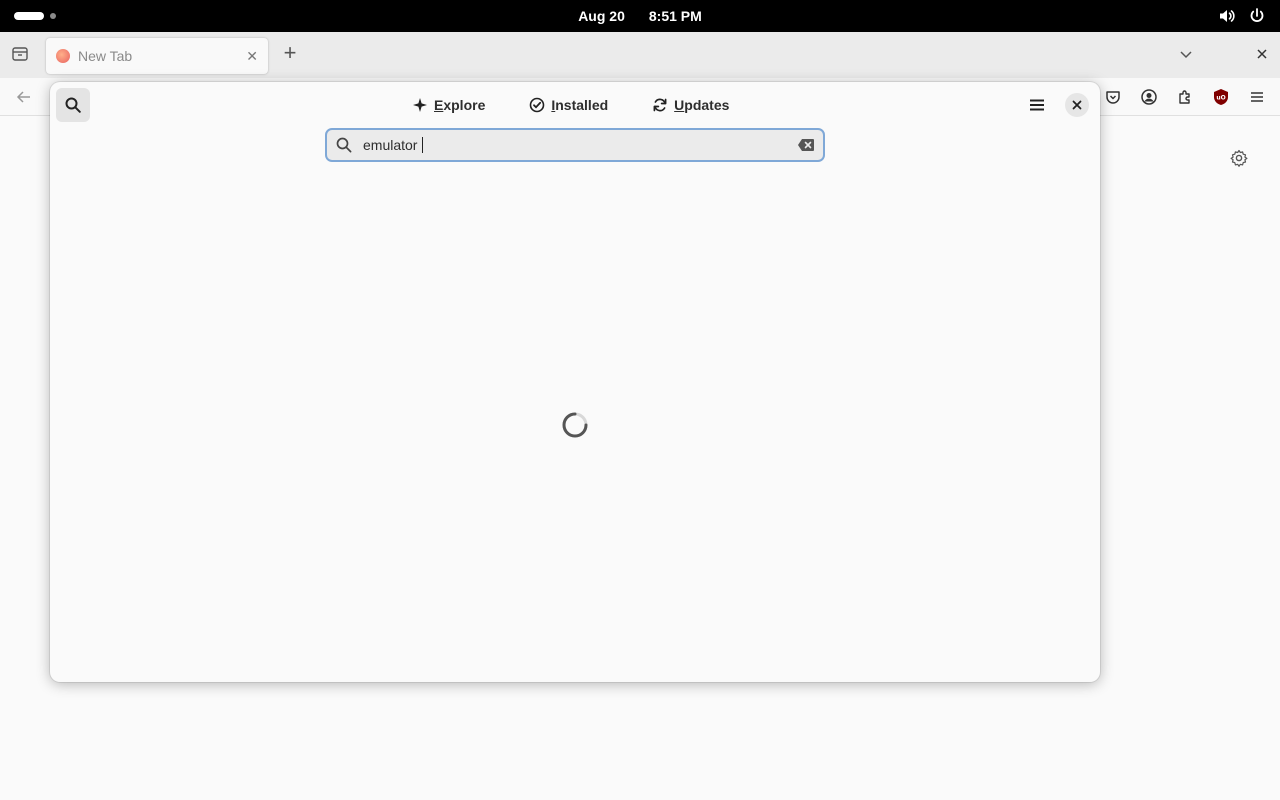 The width and height of the screenshot is (1280, 800). What do you see at coordinates (252, 56) in the screenshot?
I see `tab-close-icon: ✕` at bounding box center [252, 56].